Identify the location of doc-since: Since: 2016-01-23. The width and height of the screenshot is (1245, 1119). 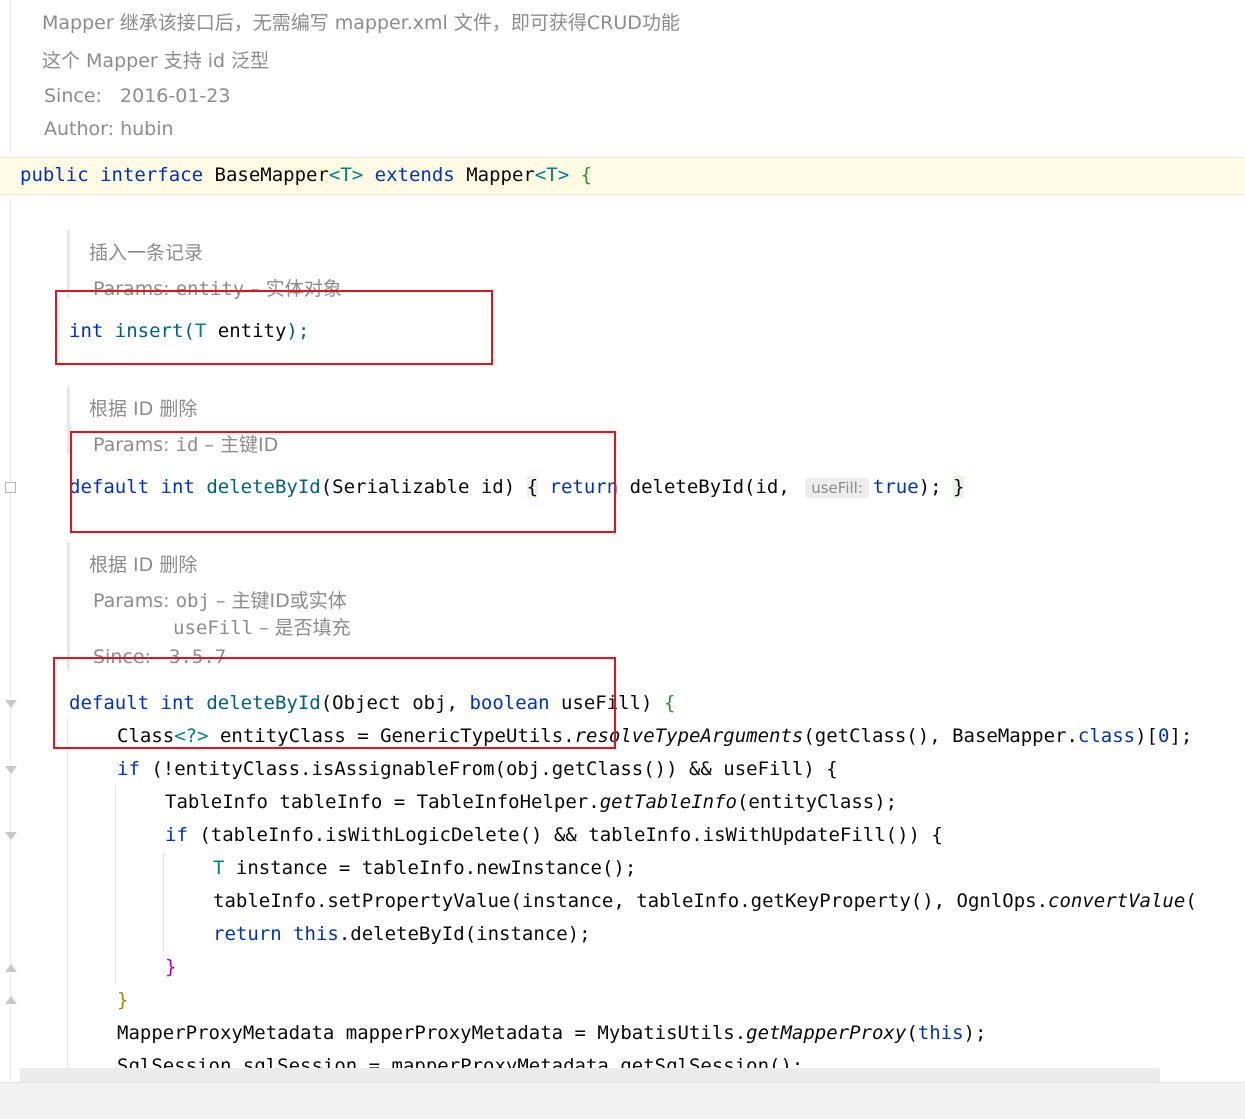
(137, 96).